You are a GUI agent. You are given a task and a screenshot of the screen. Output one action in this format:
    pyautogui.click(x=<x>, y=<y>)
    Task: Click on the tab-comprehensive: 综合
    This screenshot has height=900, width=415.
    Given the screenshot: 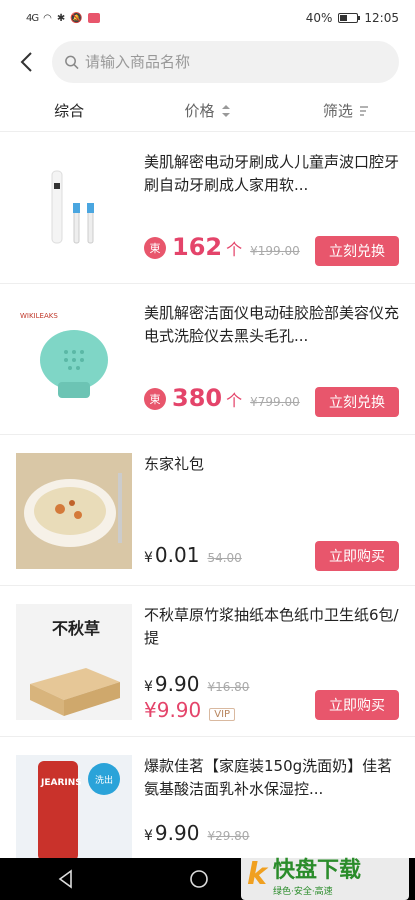 What is the action you would take?
    pyautogui.click(x=69, y=110)
    